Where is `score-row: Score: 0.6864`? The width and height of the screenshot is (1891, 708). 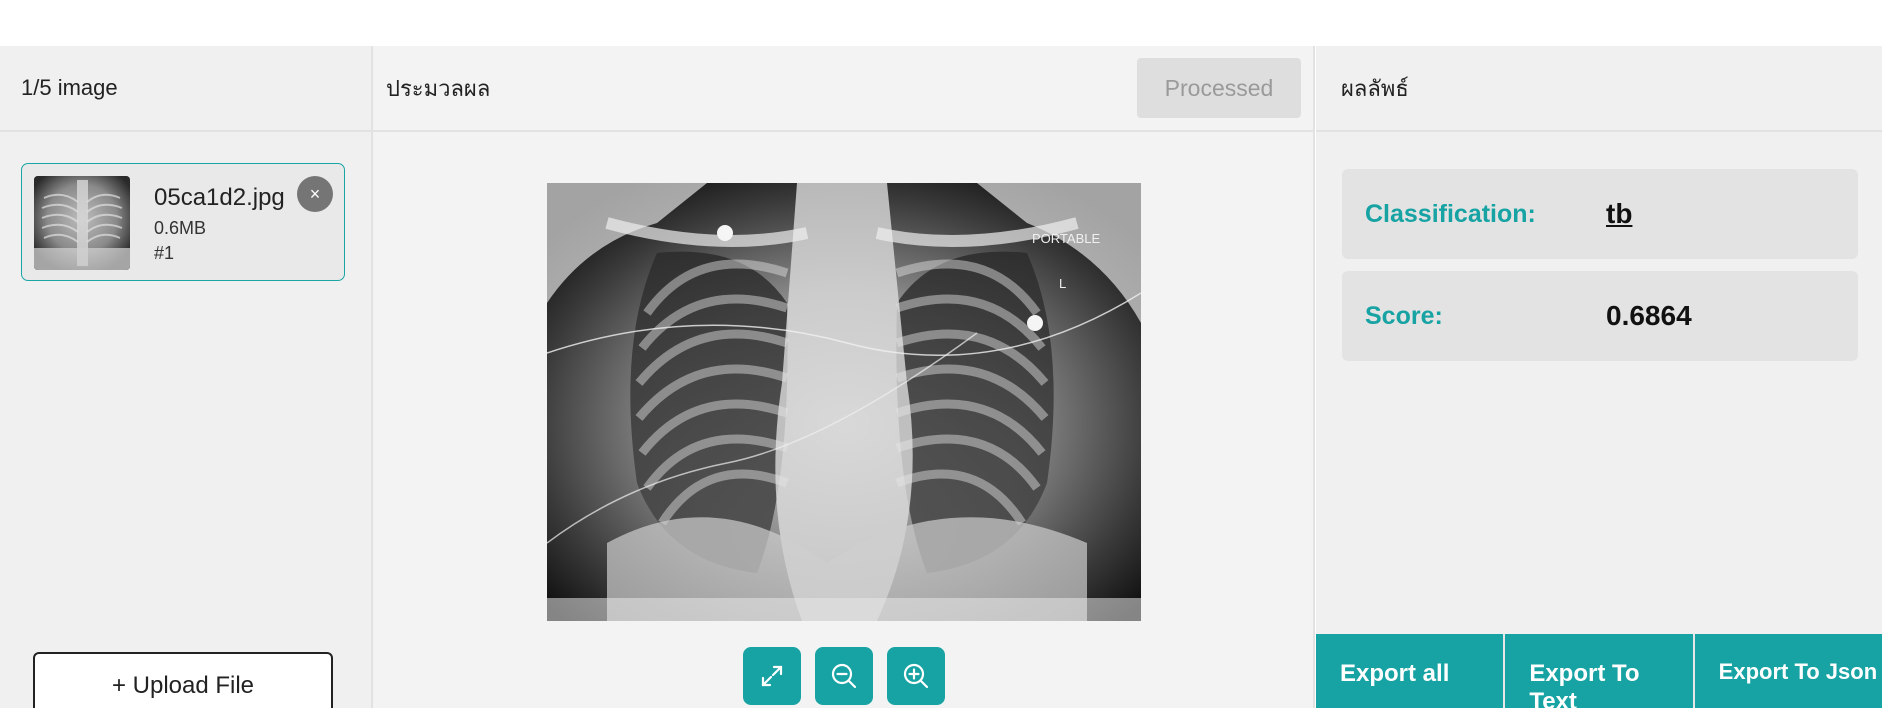
score-row: Score: 0.6864 is located at coordinates (1600, 316).